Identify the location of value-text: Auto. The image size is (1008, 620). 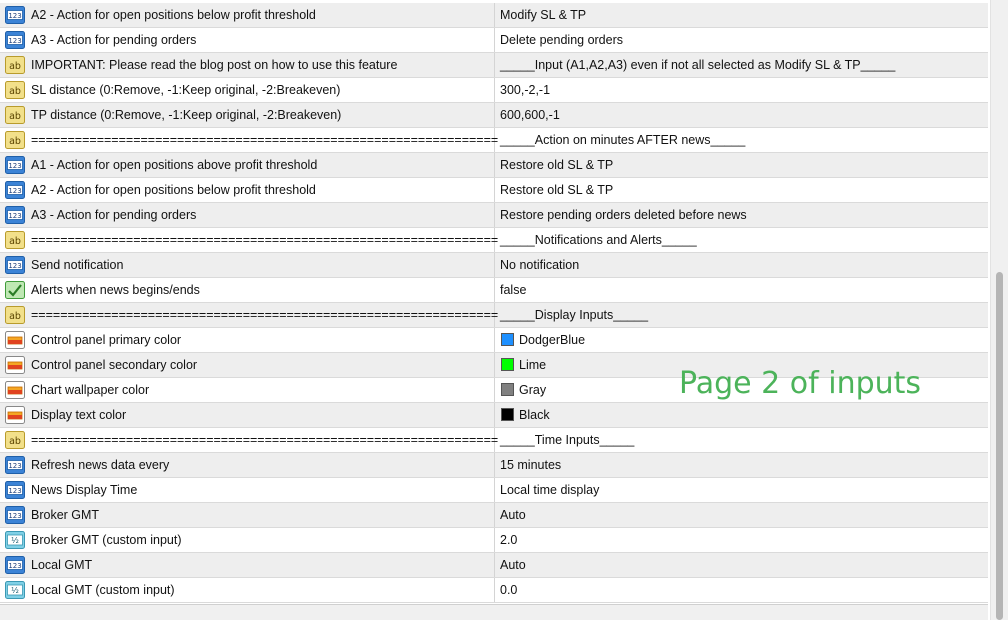
(513, 565).